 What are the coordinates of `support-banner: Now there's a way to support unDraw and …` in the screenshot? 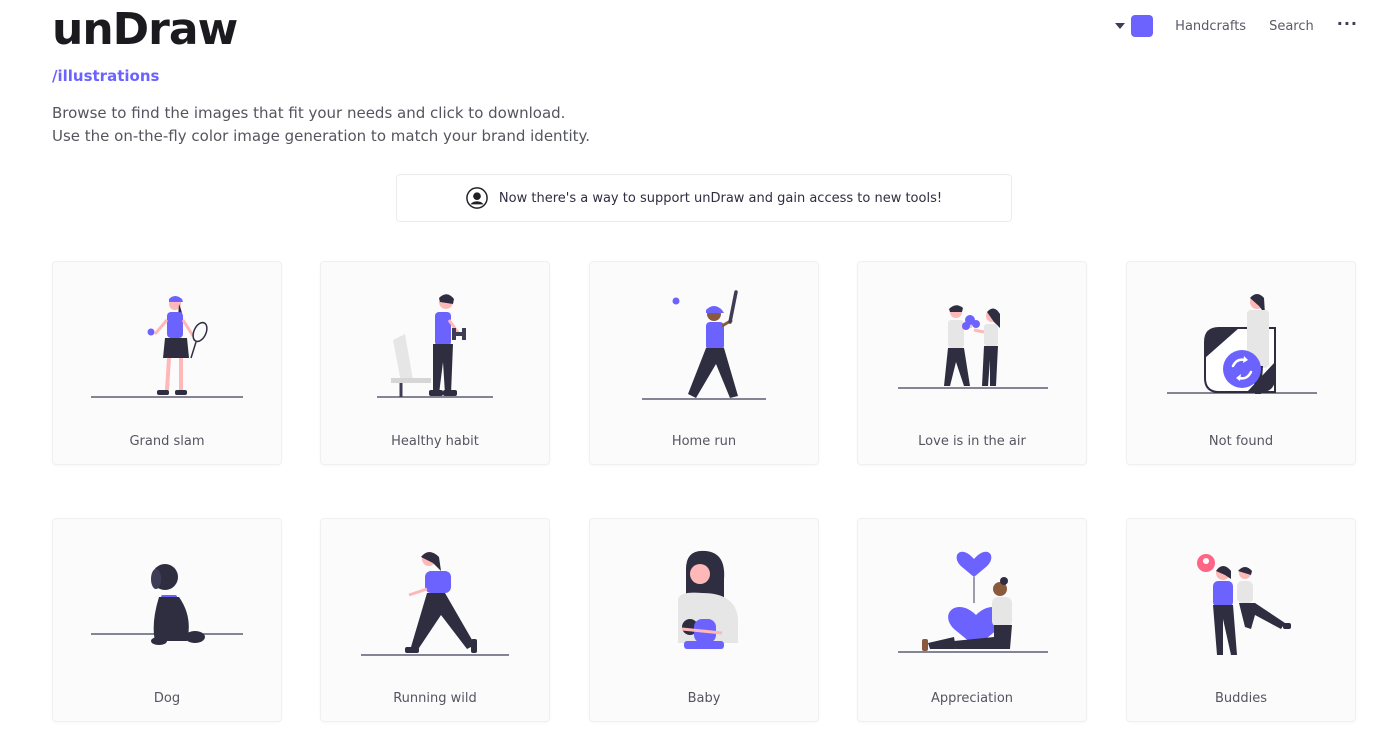 It's located at (704, 198).